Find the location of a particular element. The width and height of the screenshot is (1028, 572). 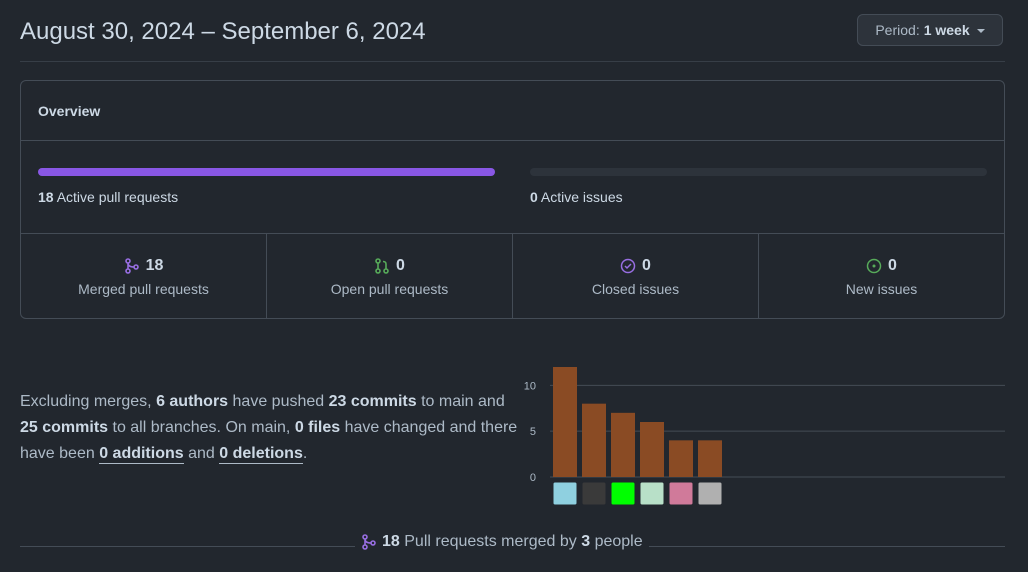

y-tick-label: 5 is located at coordinates (533, 432).